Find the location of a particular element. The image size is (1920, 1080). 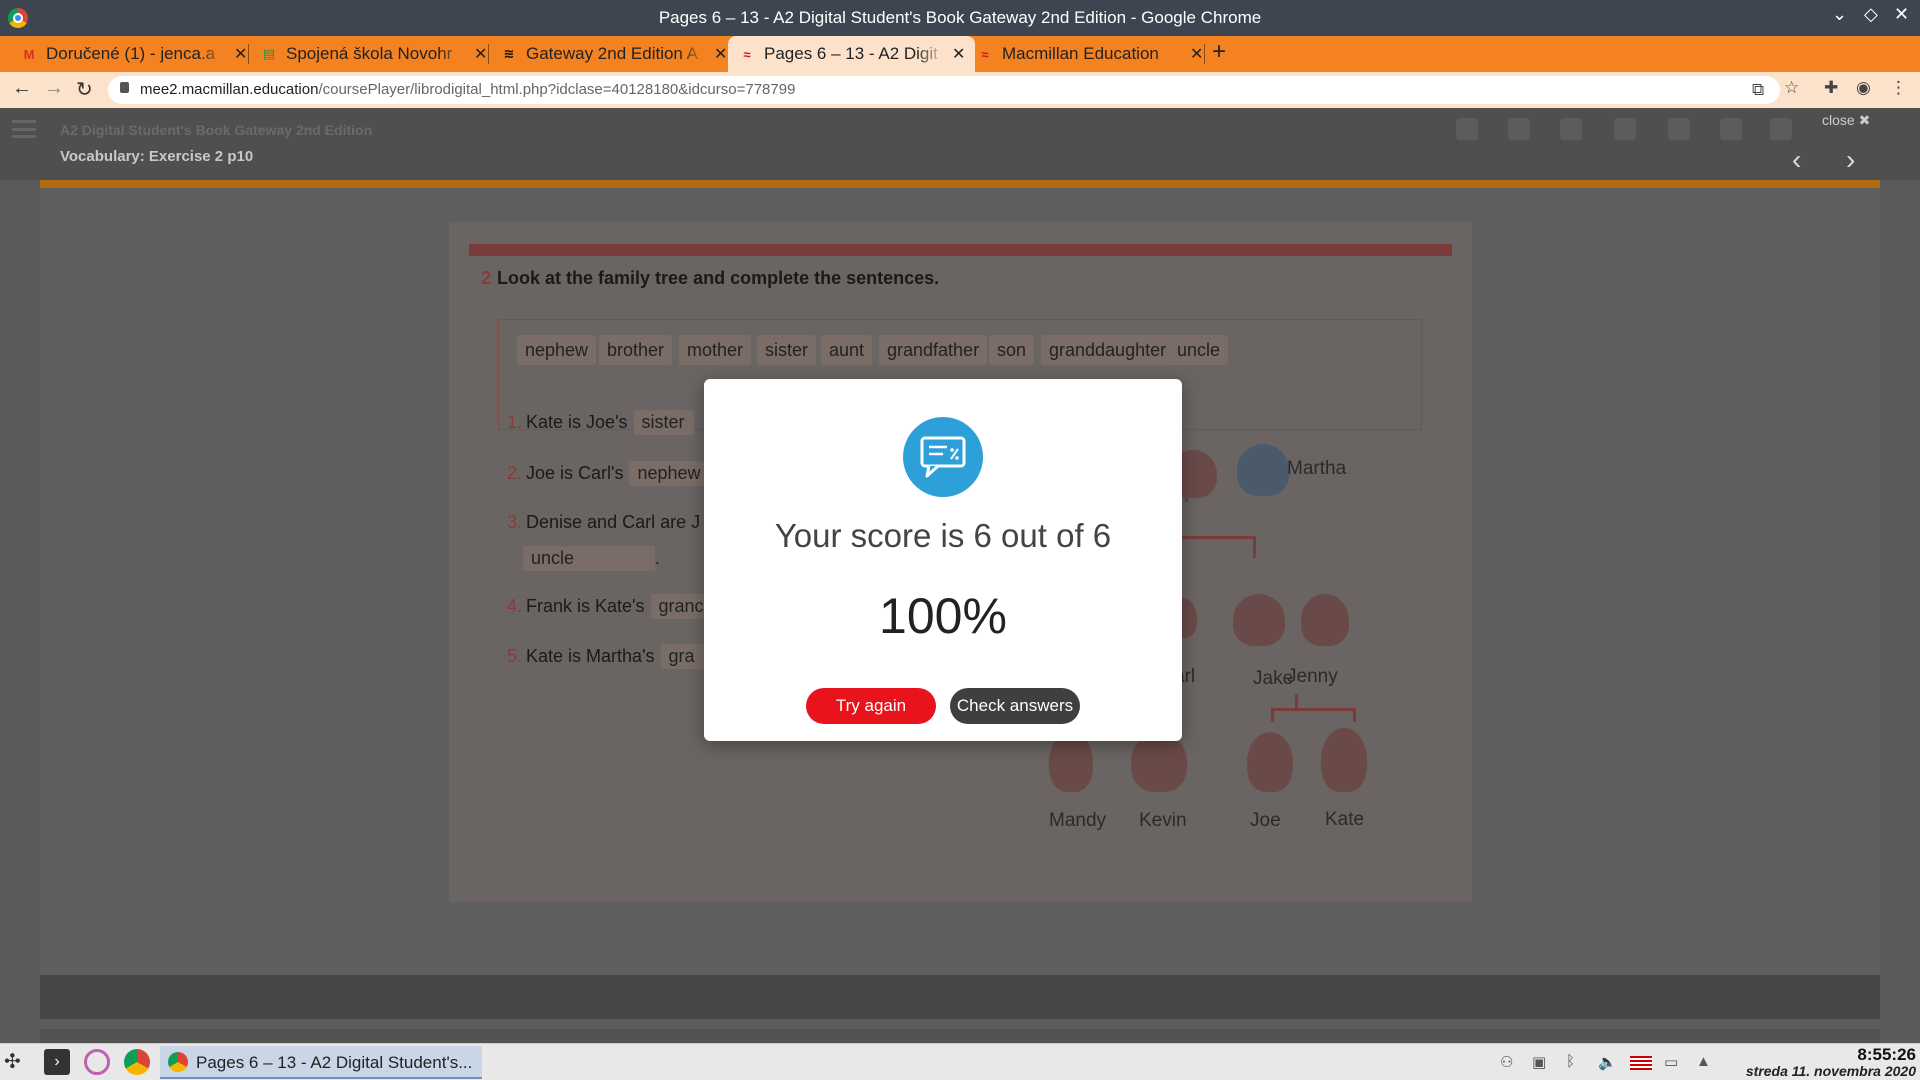

maximize-icon: ◇ is located at coordinates (1871, 14).